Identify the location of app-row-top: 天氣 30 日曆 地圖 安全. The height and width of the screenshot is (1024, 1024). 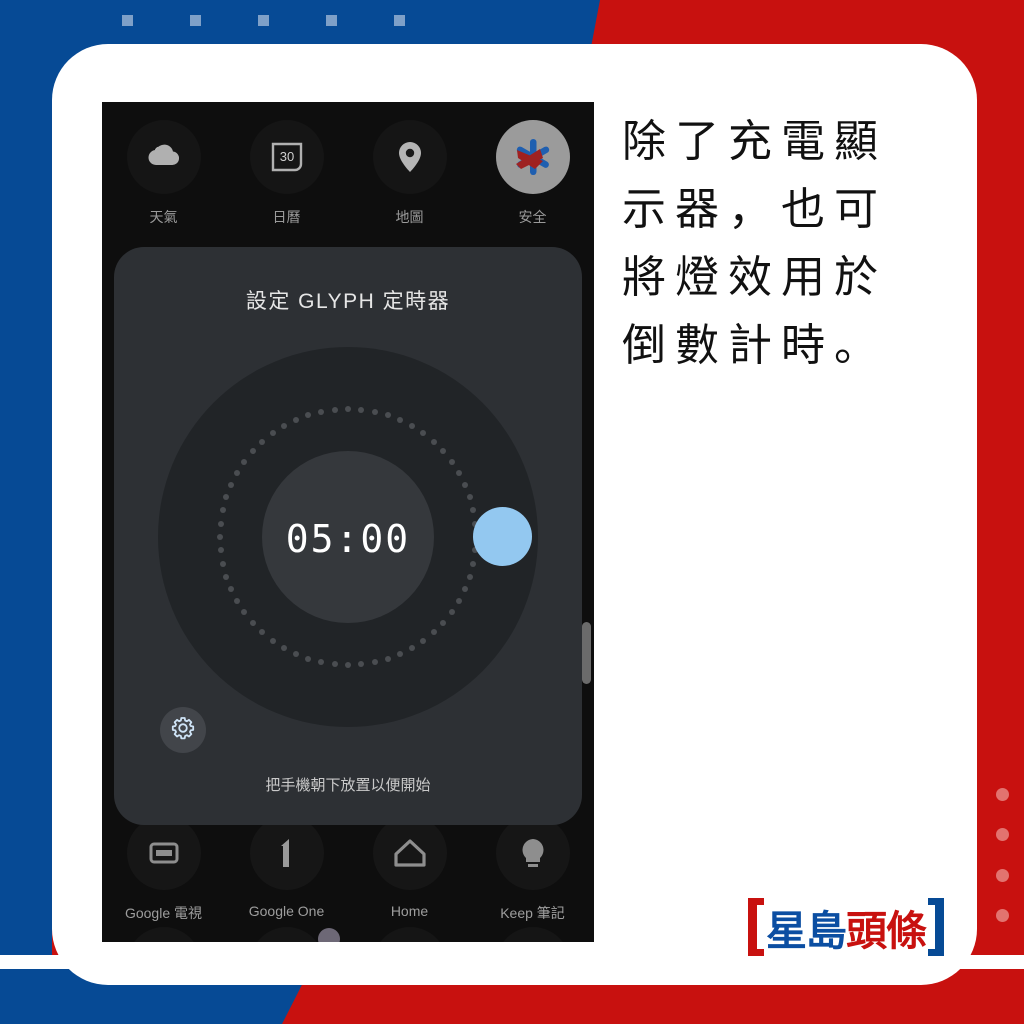
(348, 173).